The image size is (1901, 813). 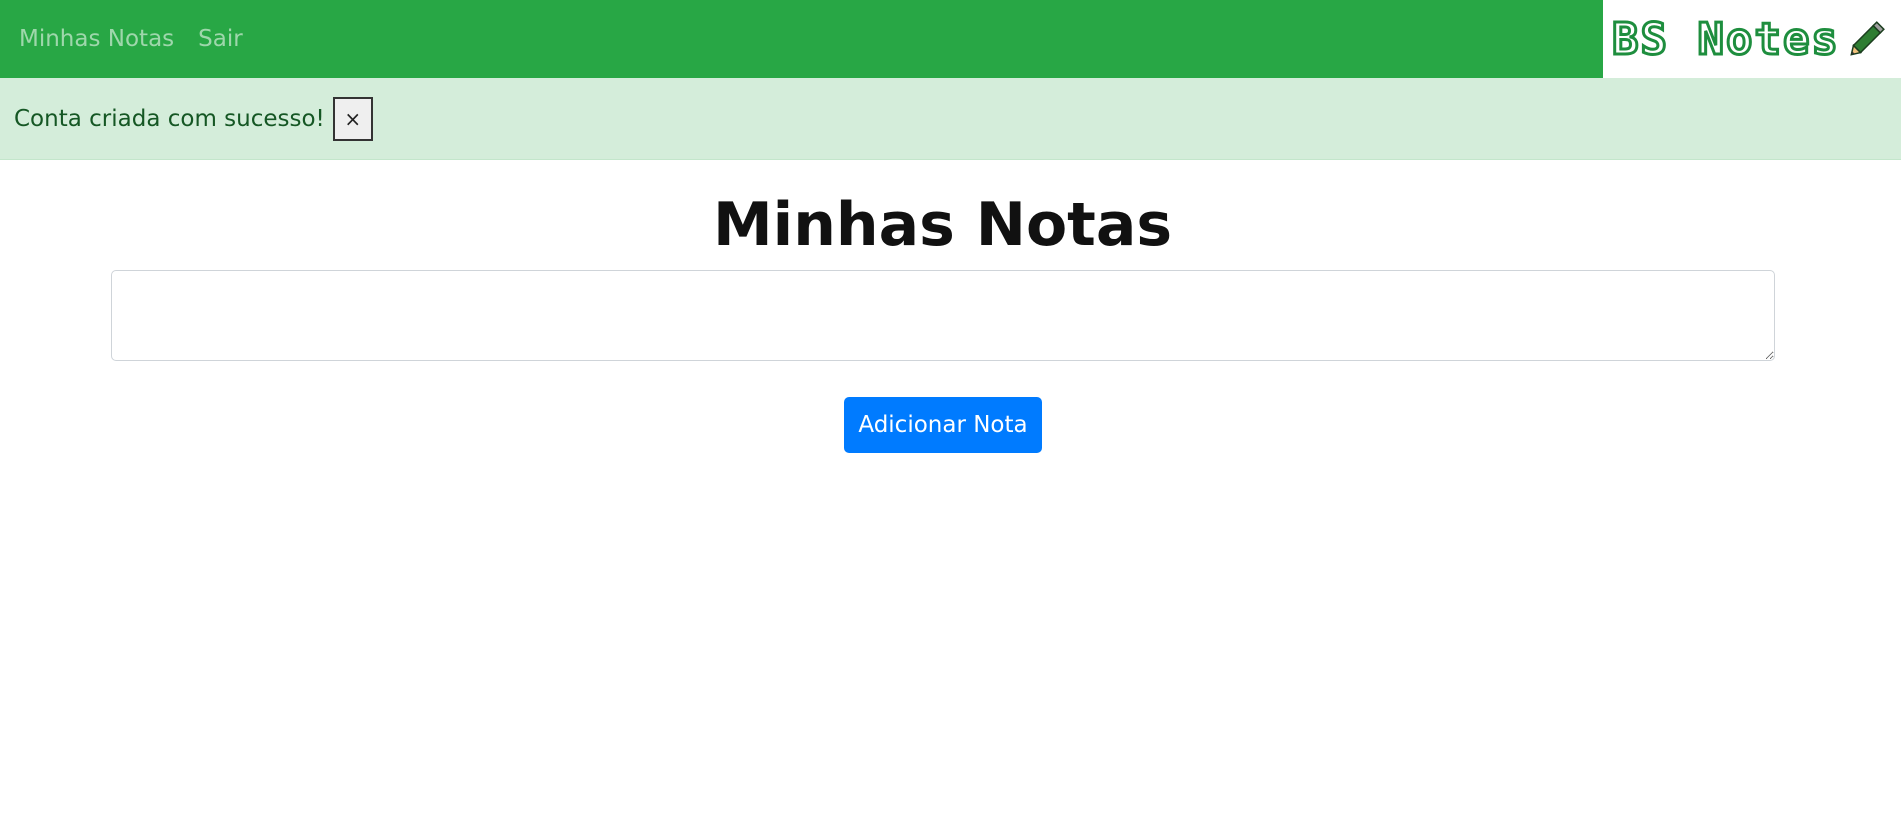 I want to click on add-note-button: Adicionar Nota, so click(x=943, y=425).